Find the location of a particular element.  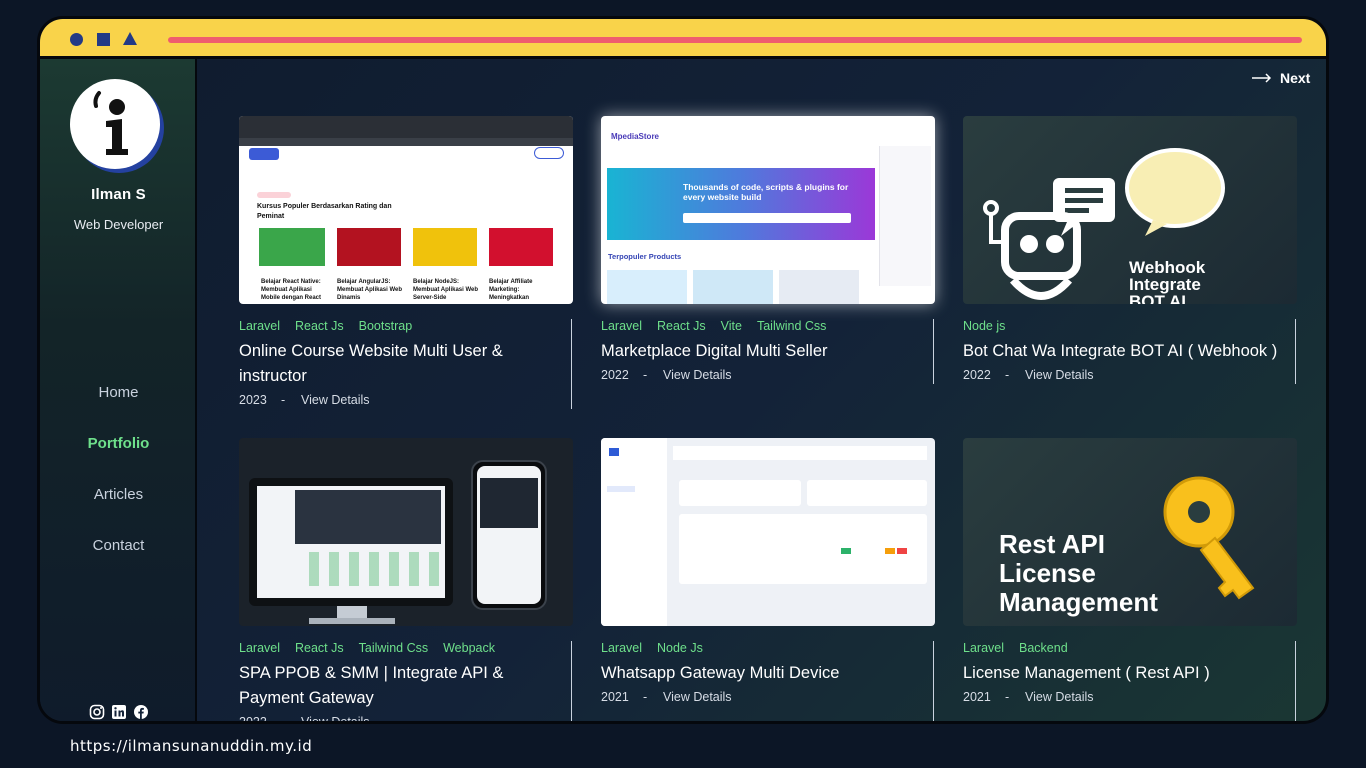

nav-contact: Contact is located at coordinates (118, 545).